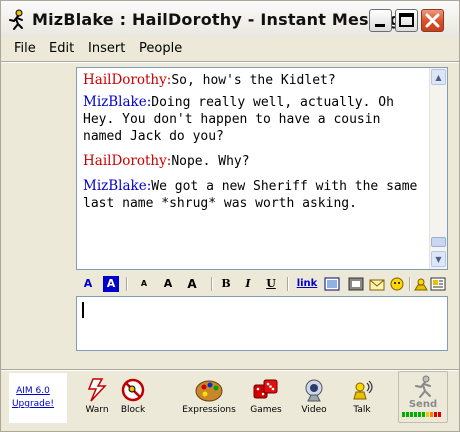 This screenshot has height=432, width=460. What do you see at coordinates (133, 390) in the screenshot?
I see `block-icon` at bounding box center [133, 390].